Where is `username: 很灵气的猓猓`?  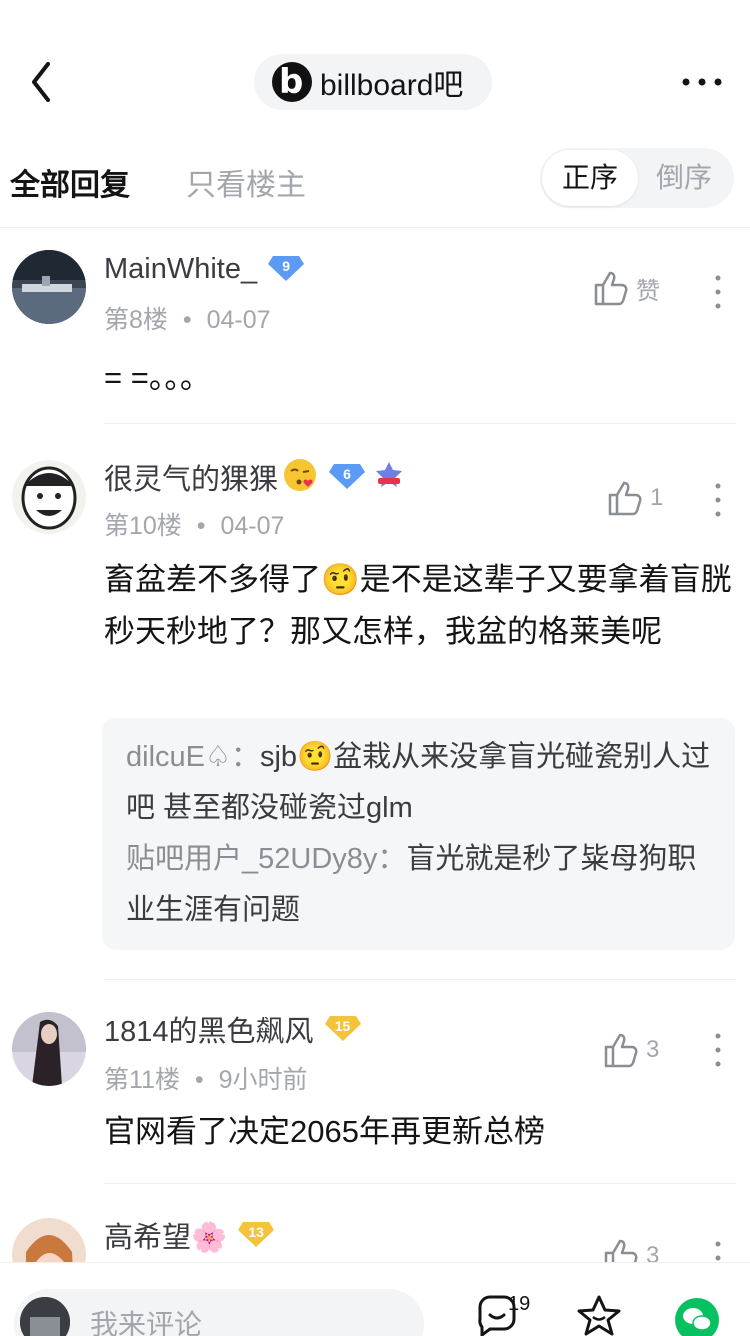
username: 很灵气的猓猓 is located at coordinates (191, 477).